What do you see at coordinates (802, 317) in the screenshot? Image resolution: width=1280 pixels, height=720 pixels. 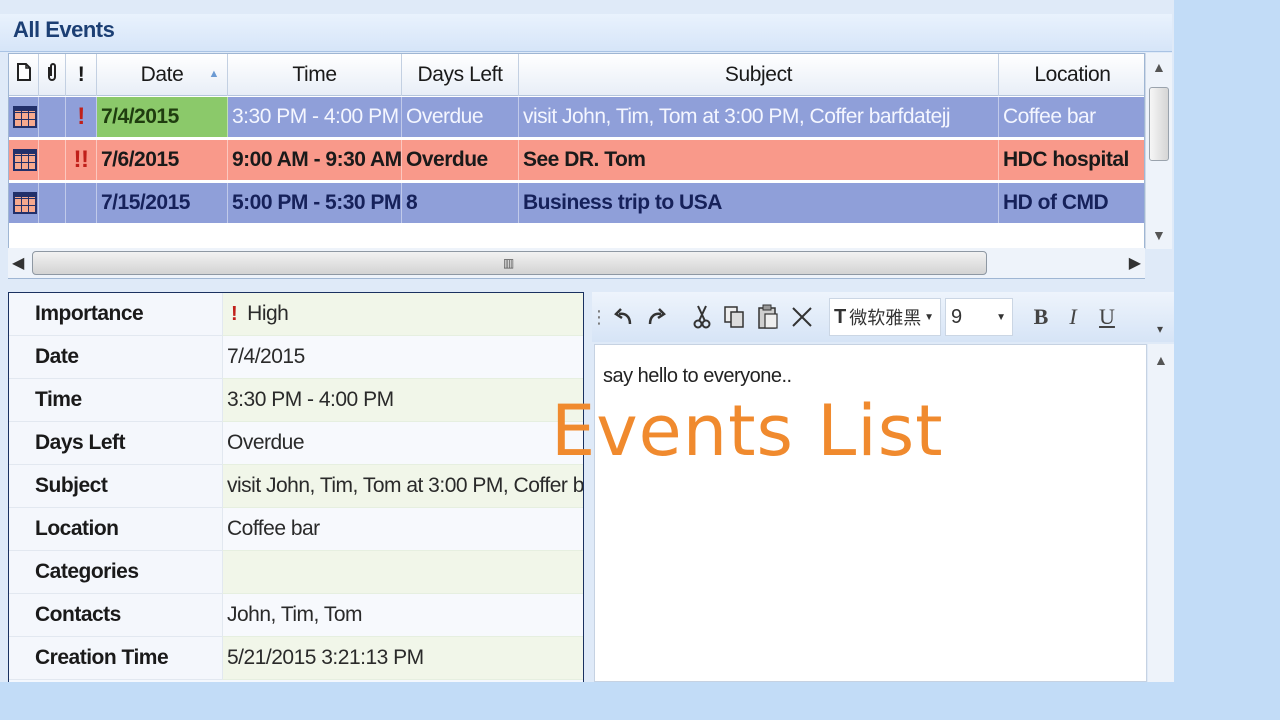 I see `delete-icon` at bounding box center [802, 317].